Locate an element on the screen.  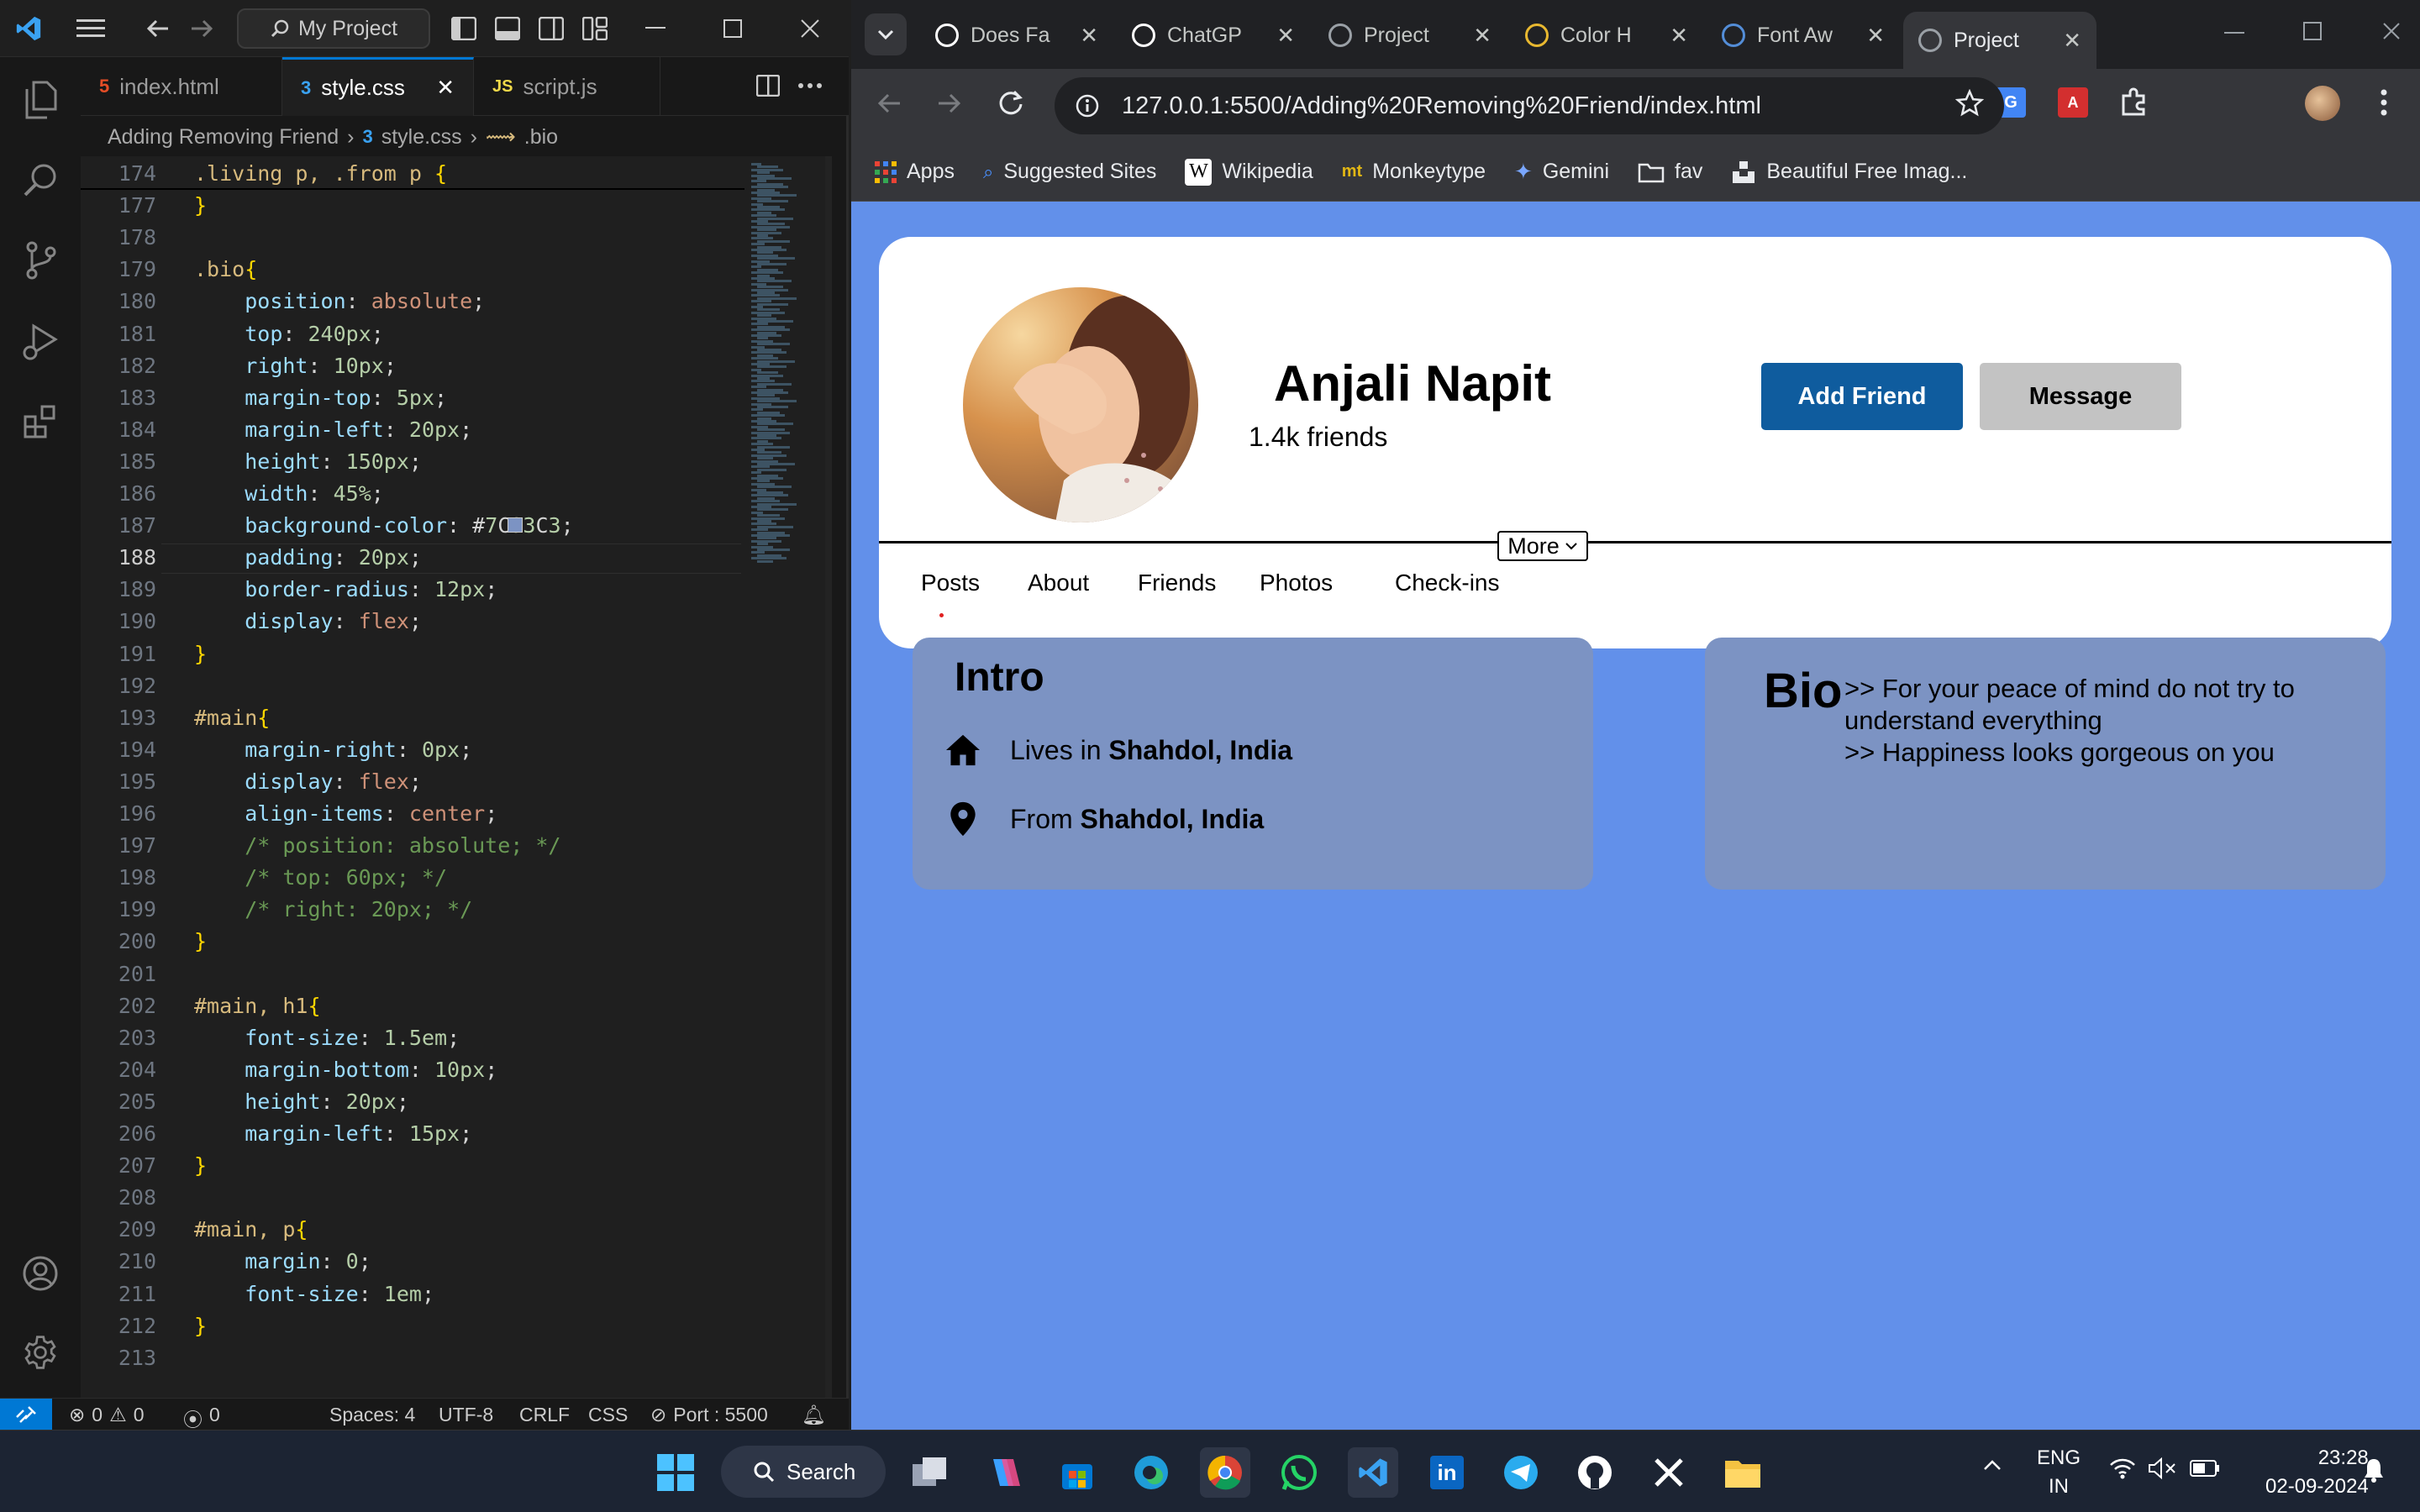
profile-avatar-image is located at coordinates (1080, 404).